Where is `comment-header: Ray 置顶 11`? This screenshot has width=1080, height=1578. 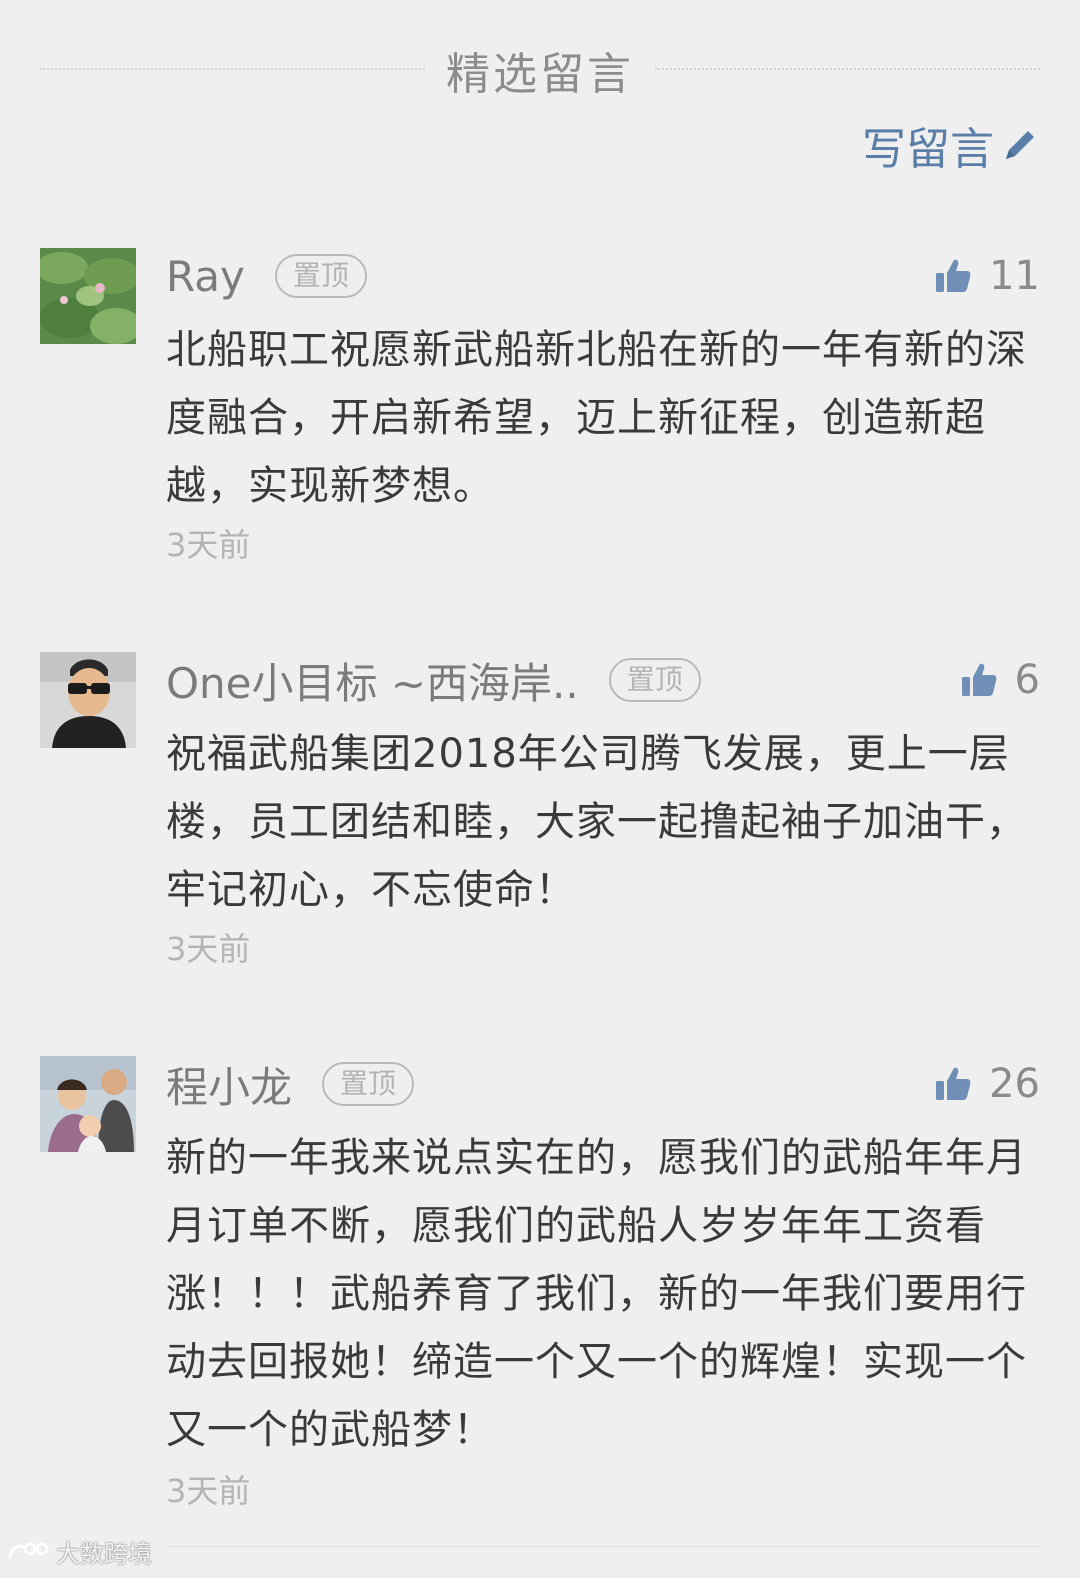
comment-header: Ray 置顶 11 is located at coordinates (603, 276).